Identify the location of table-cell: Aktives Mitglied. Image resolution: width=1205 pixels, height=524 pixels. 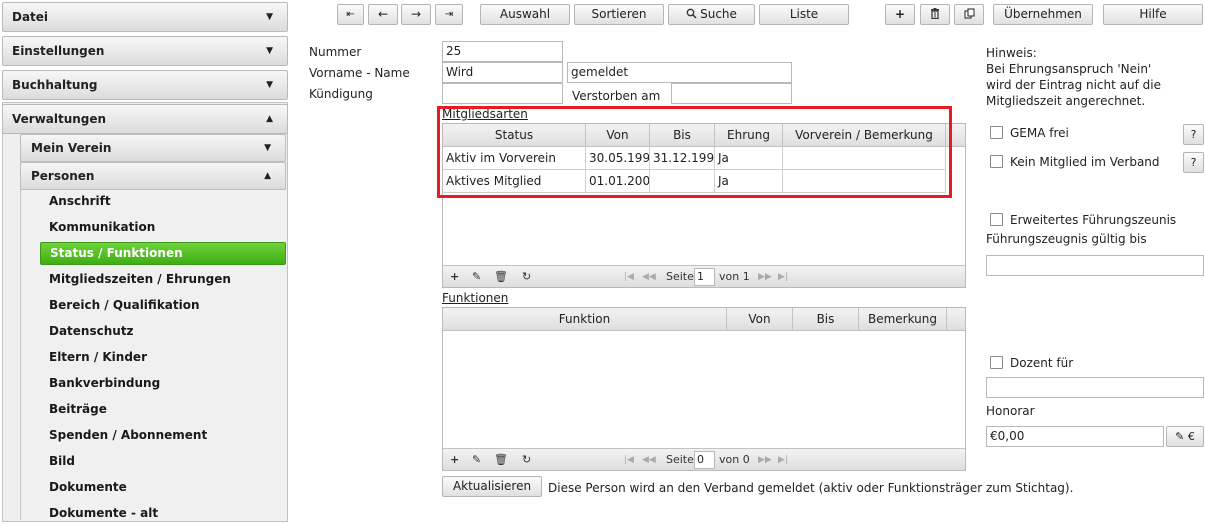
(514, 181).